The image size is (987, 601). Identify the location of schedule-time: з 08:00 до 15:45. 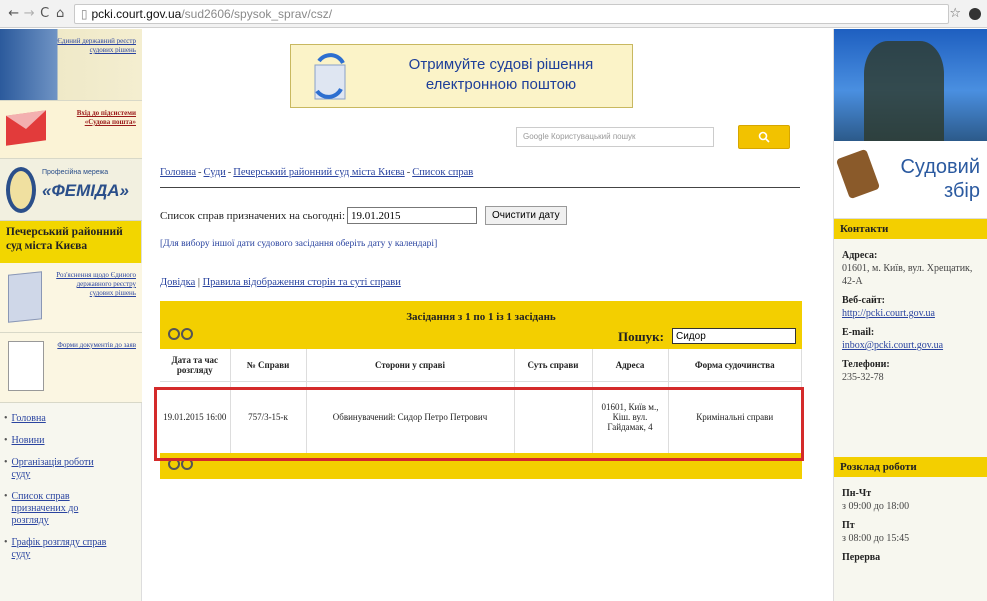
(876, 538).